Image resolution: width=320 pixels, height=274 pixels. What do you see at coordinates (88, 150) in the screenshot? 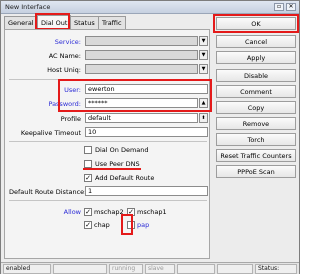
I see `dial-on-demand-checkbox` at bounding box center [88, 150].